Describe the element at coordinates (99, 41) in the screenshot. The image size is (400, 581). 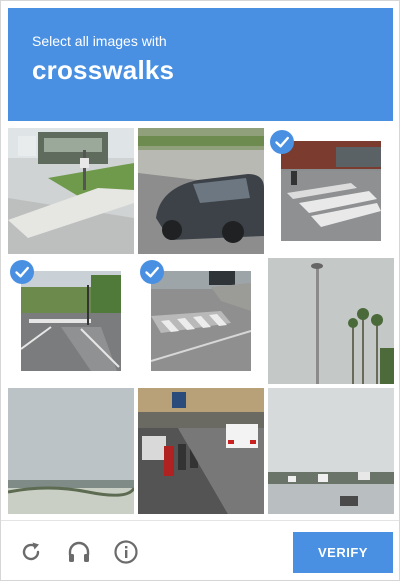
I see `instruction-text: Select all images with` at that location.